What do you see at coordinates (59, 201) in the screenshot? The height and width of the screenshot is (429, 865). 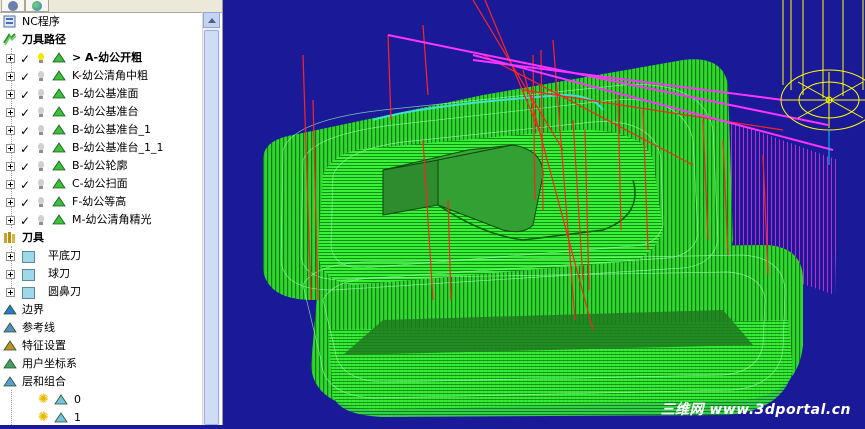 I see `constant-z-icon` at bounding box center [59, 201].